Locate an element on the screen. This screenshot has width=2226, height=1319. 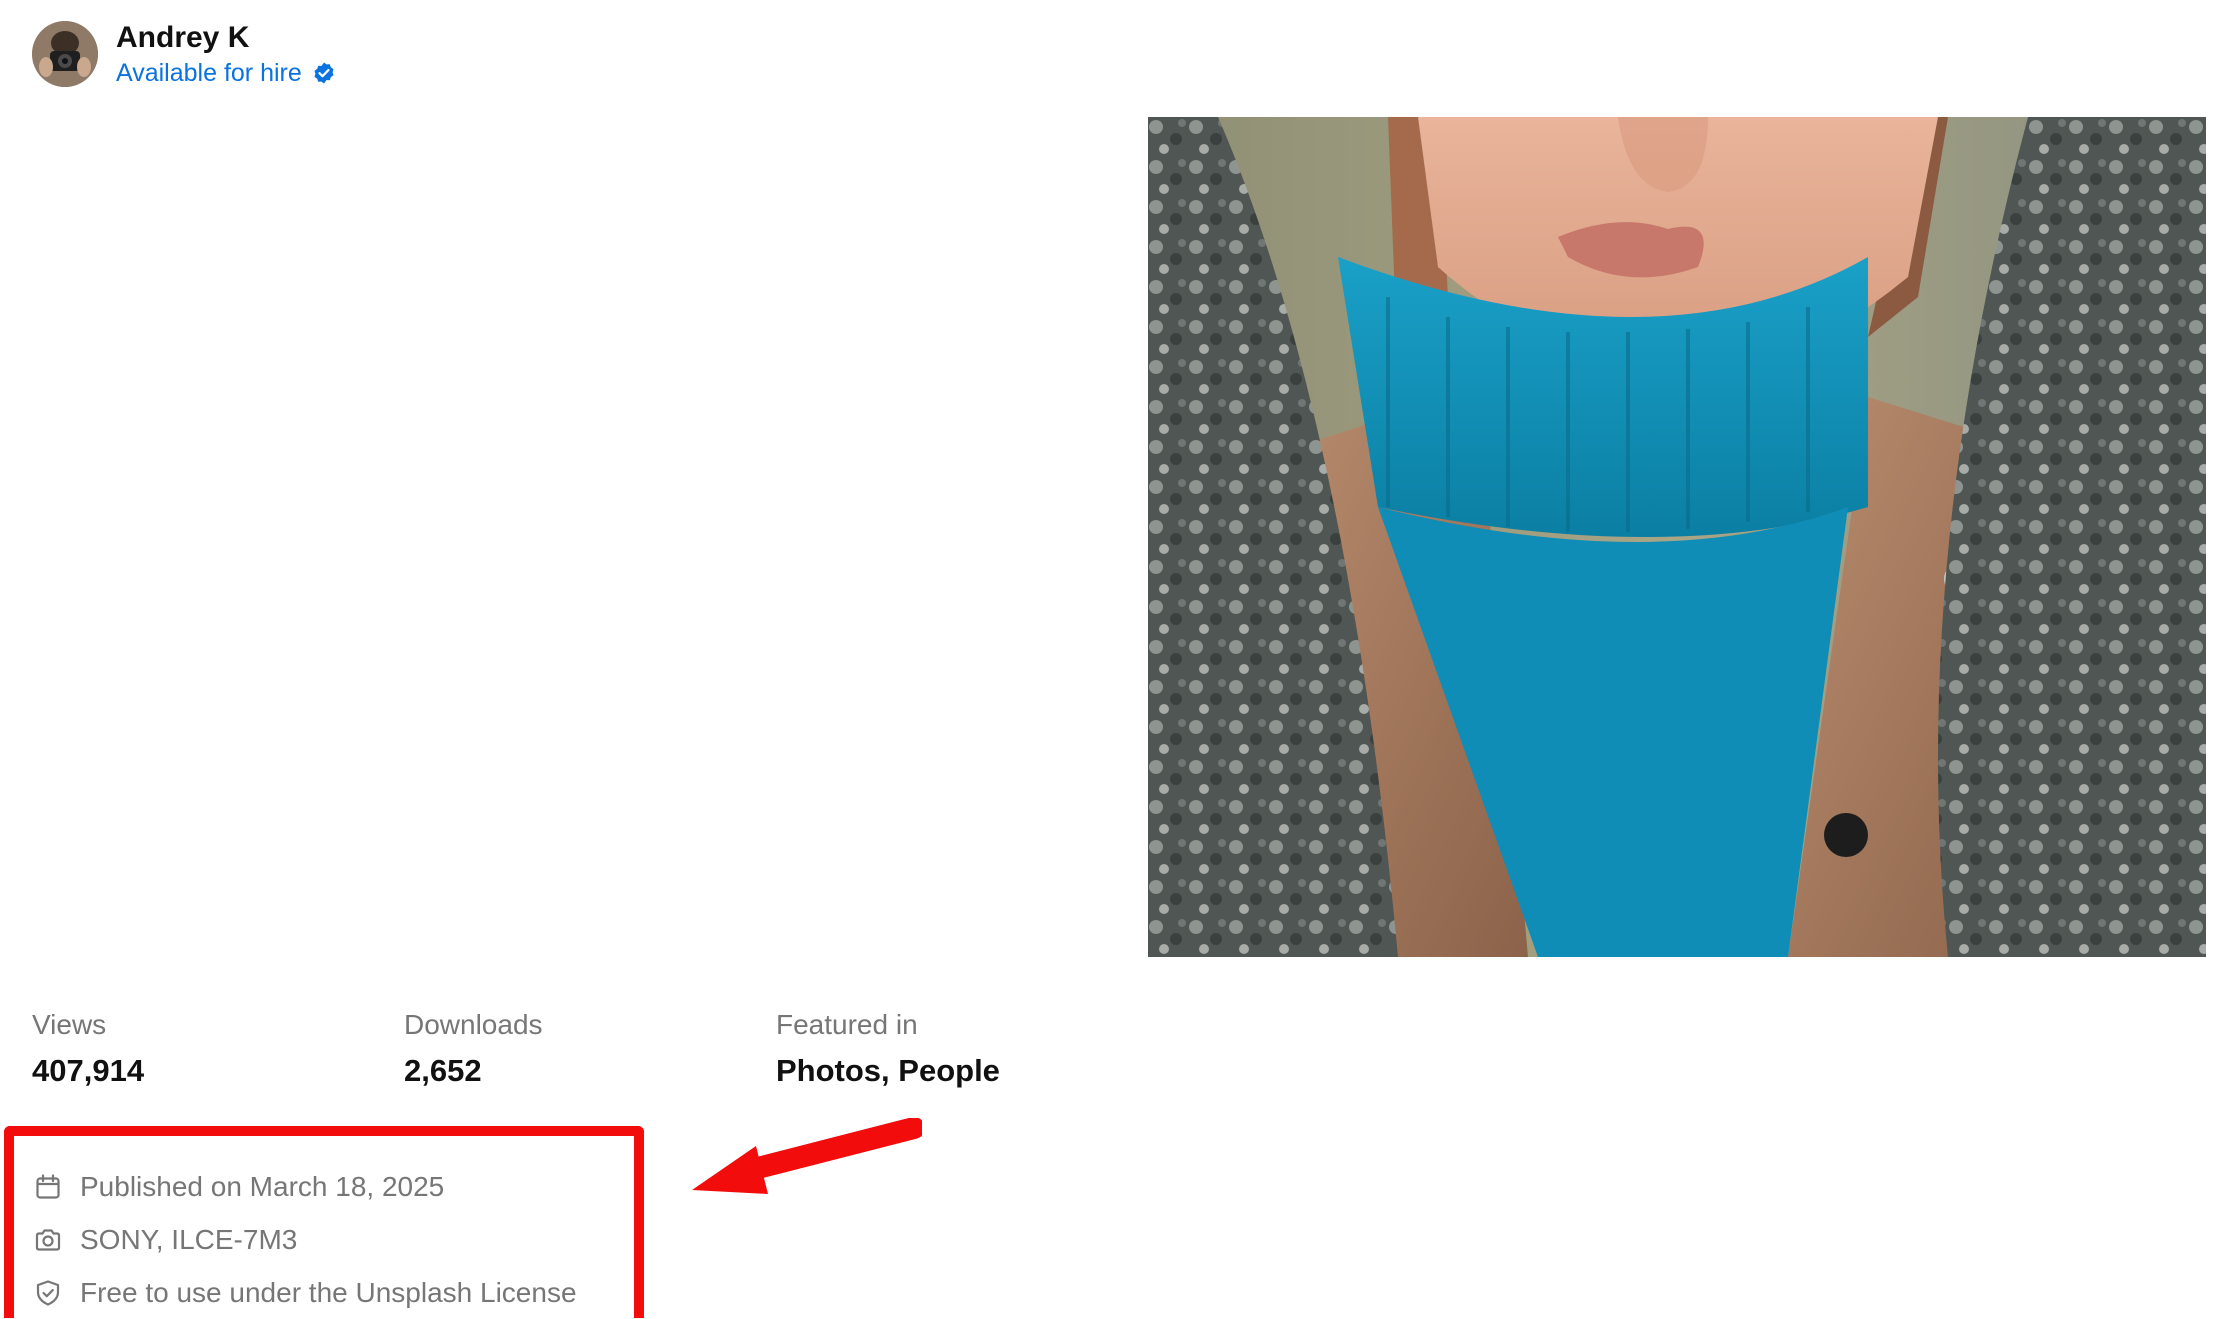
shield-check-icon is located at coordinates (48, 1293).